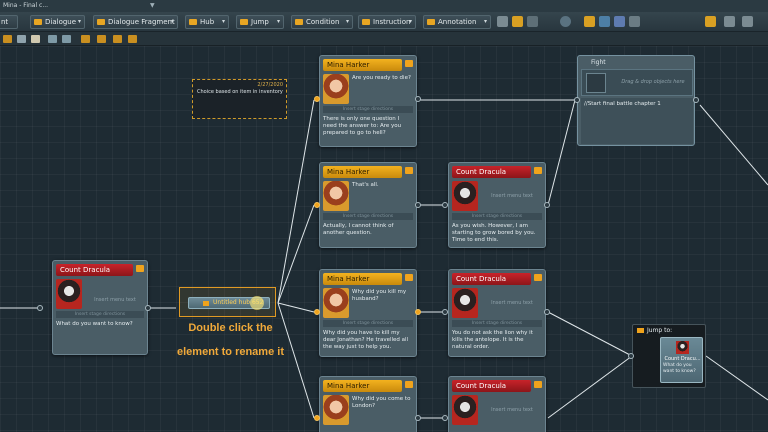 Image resolution: width=768 pixels, height=432 pixels. I want to click on fight-icon, so click(596, 83).